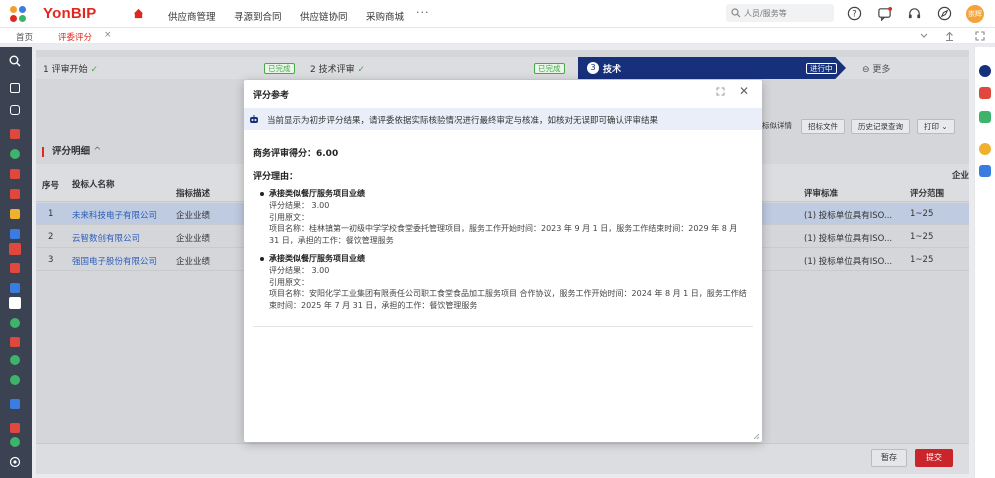 The width and height of the screenshot is (995, 478). I want to click on fullscreen-icon, so click(980, 36).